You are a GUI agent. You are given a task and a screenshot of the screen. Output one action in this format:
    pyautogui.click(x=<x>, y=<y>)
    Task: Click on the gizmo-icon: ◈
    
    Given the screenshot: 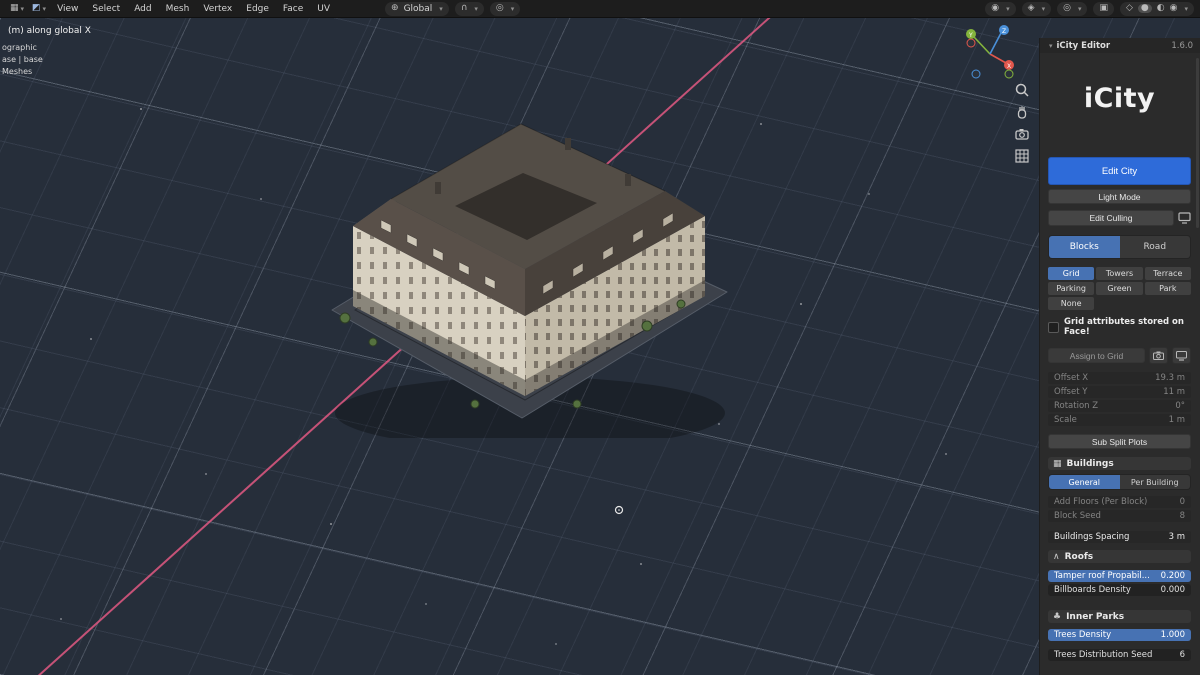 What is the action you would take?
    pyautogui.click(x=1031, y=8)
    